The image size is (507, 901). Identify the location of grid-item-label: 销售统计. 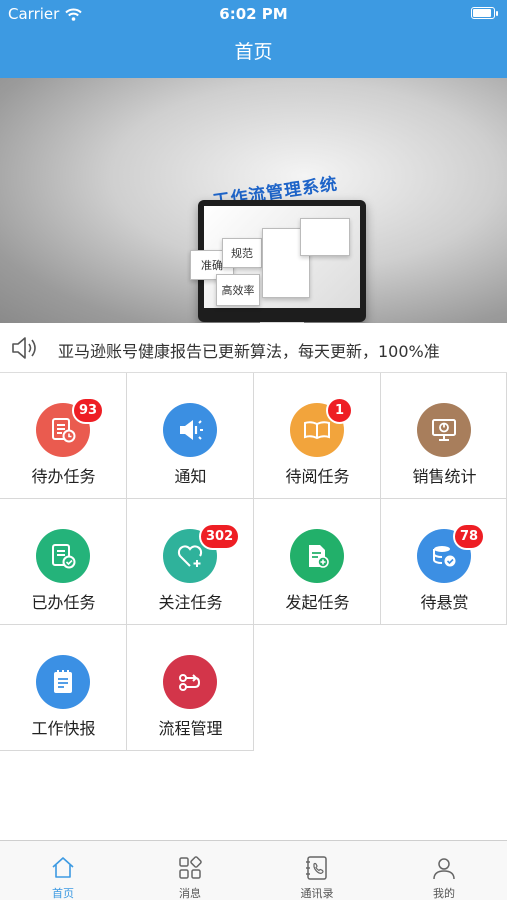
(444, 476).